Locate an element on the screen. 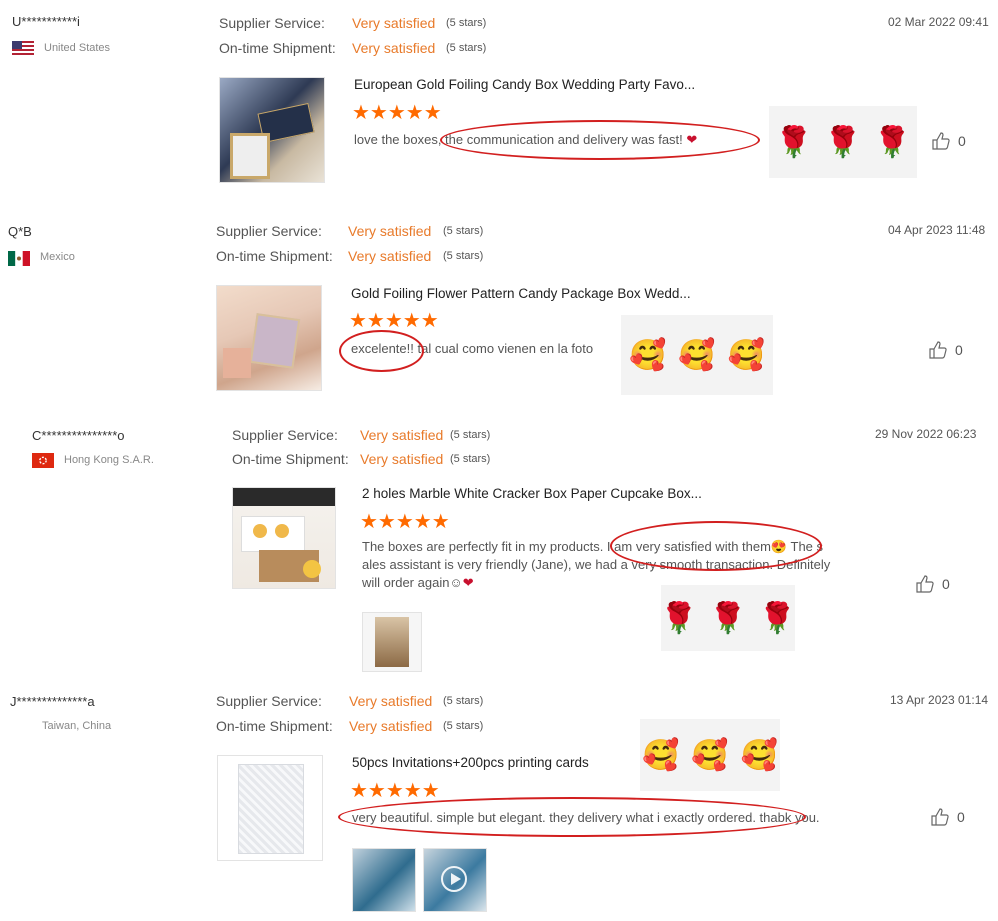 The width and height of the screenshot is (998, 921). heart-icon: ❤ is located at coordinates (468, 582).